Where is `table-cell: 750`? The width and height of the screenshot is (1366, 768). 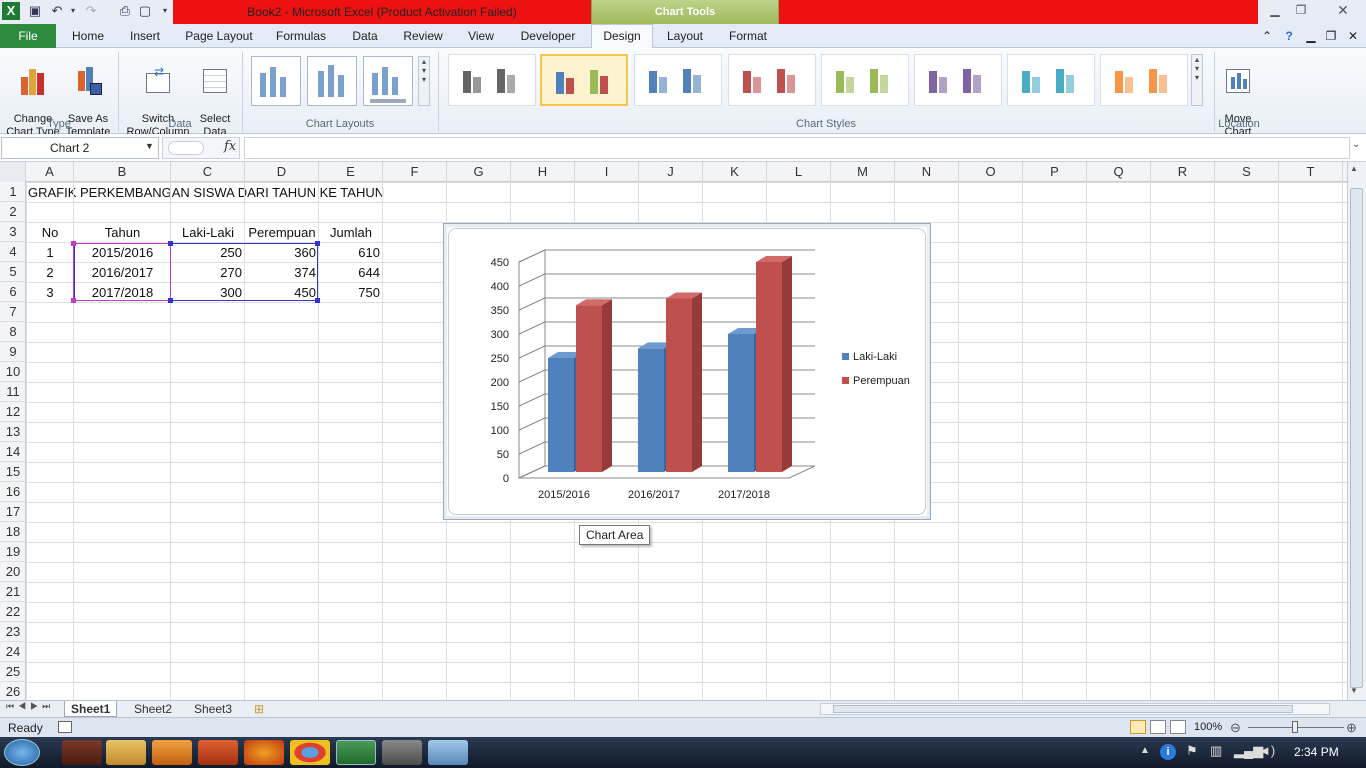
table-cell: 750 is located at coordinates (351, 293).